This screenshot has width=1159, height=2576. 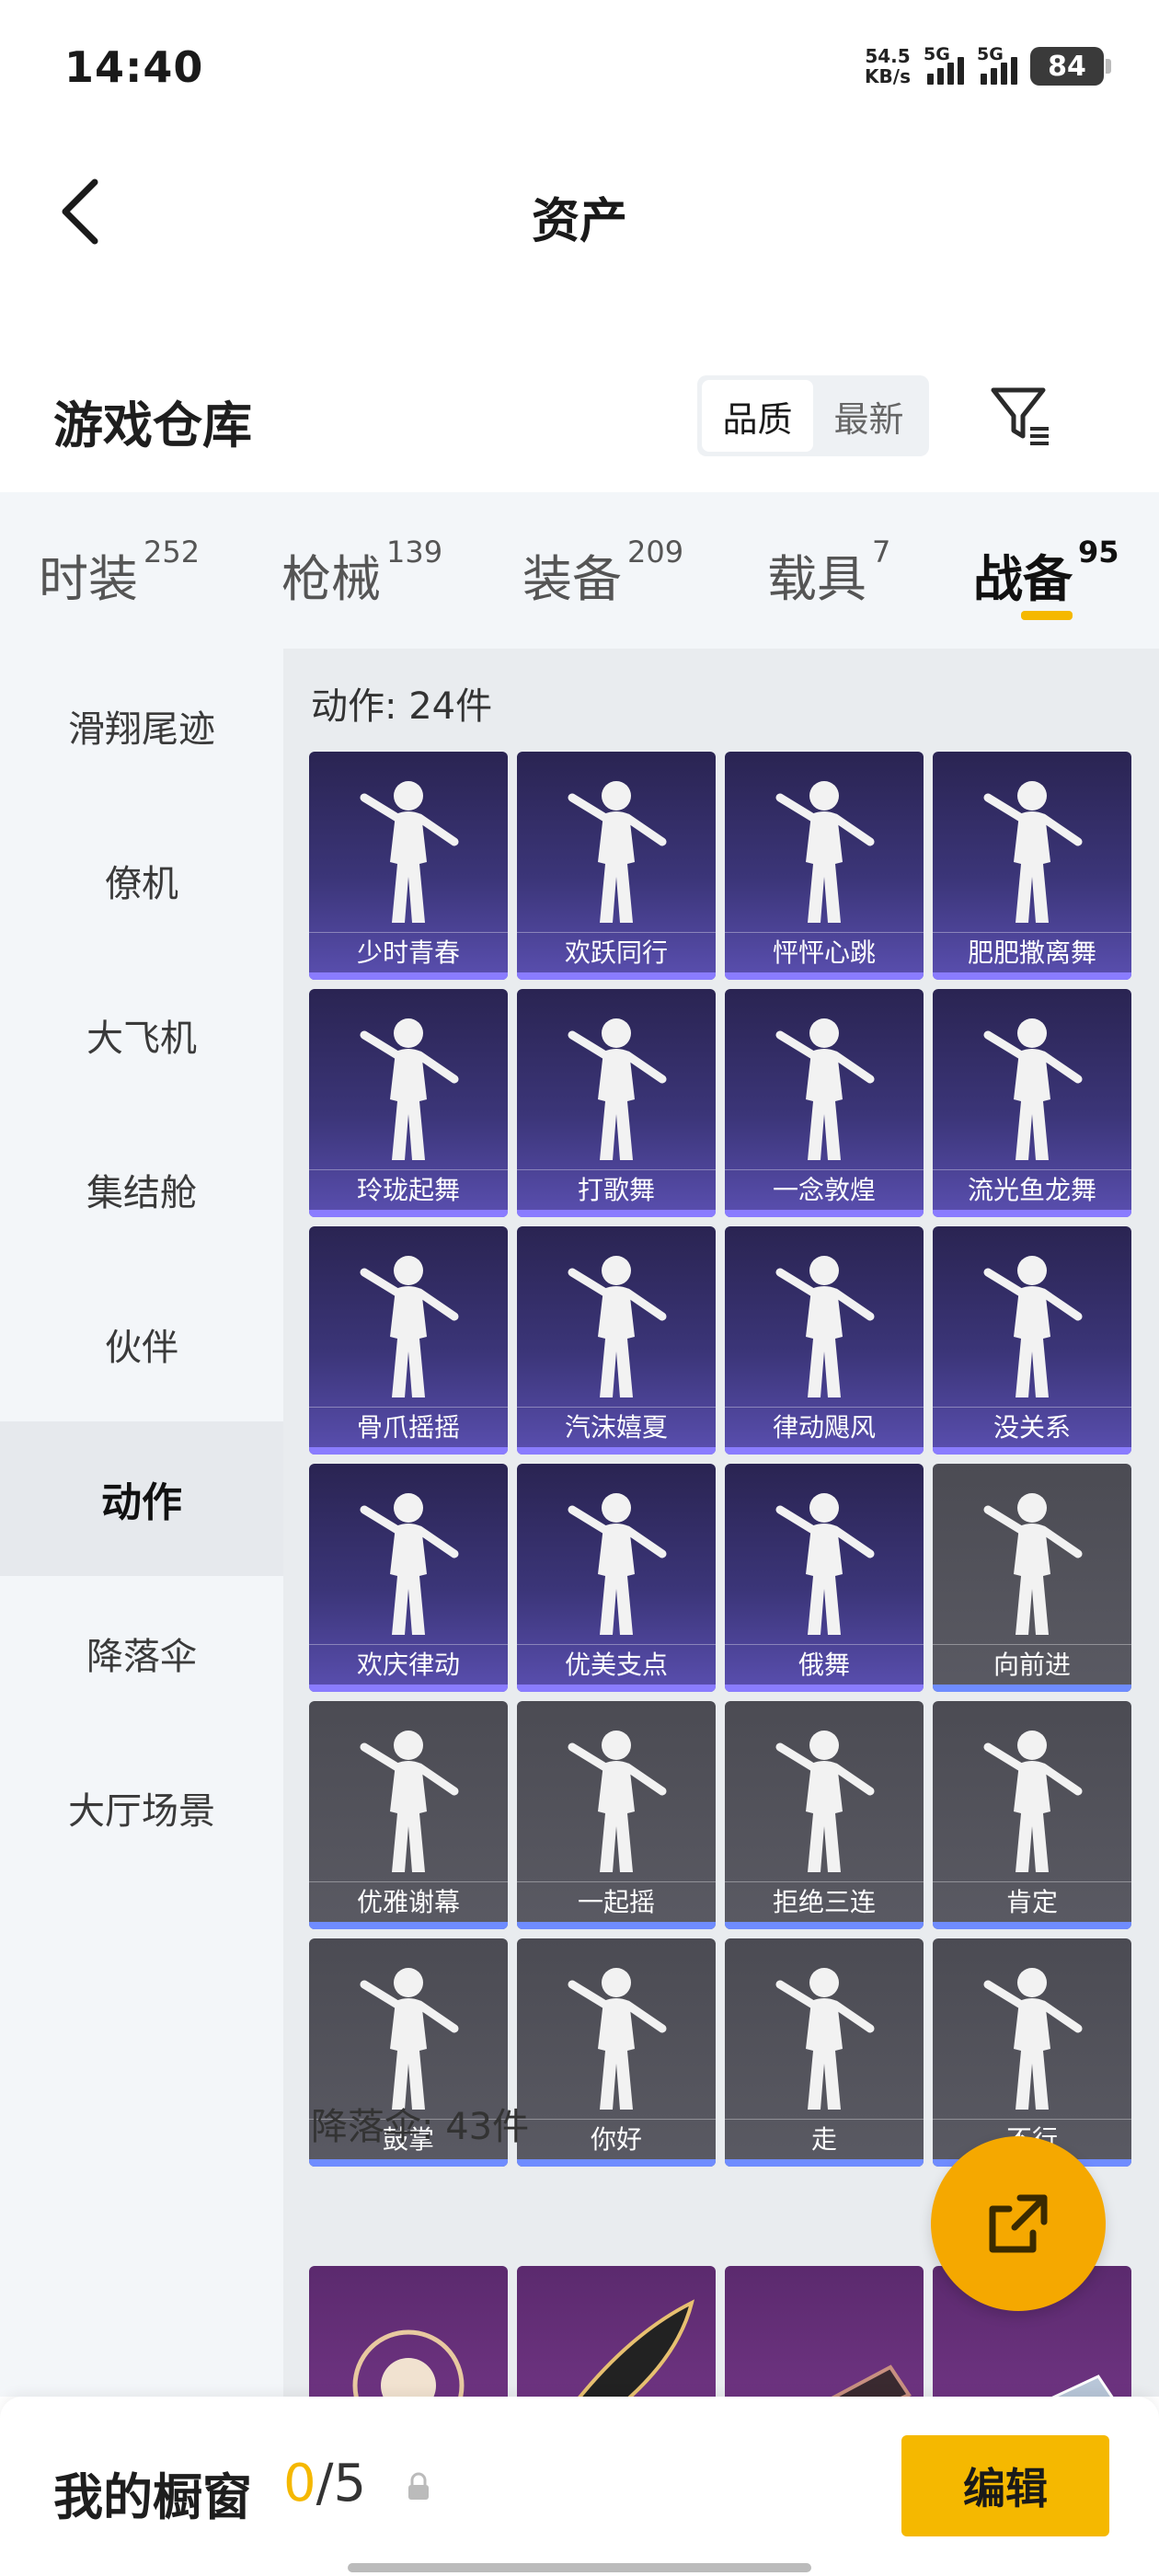 What do you see at coordinates (824, 1427) in the screenshot?
I see `action-card-label: 律动飓风` at bounding box center [824, 1427].